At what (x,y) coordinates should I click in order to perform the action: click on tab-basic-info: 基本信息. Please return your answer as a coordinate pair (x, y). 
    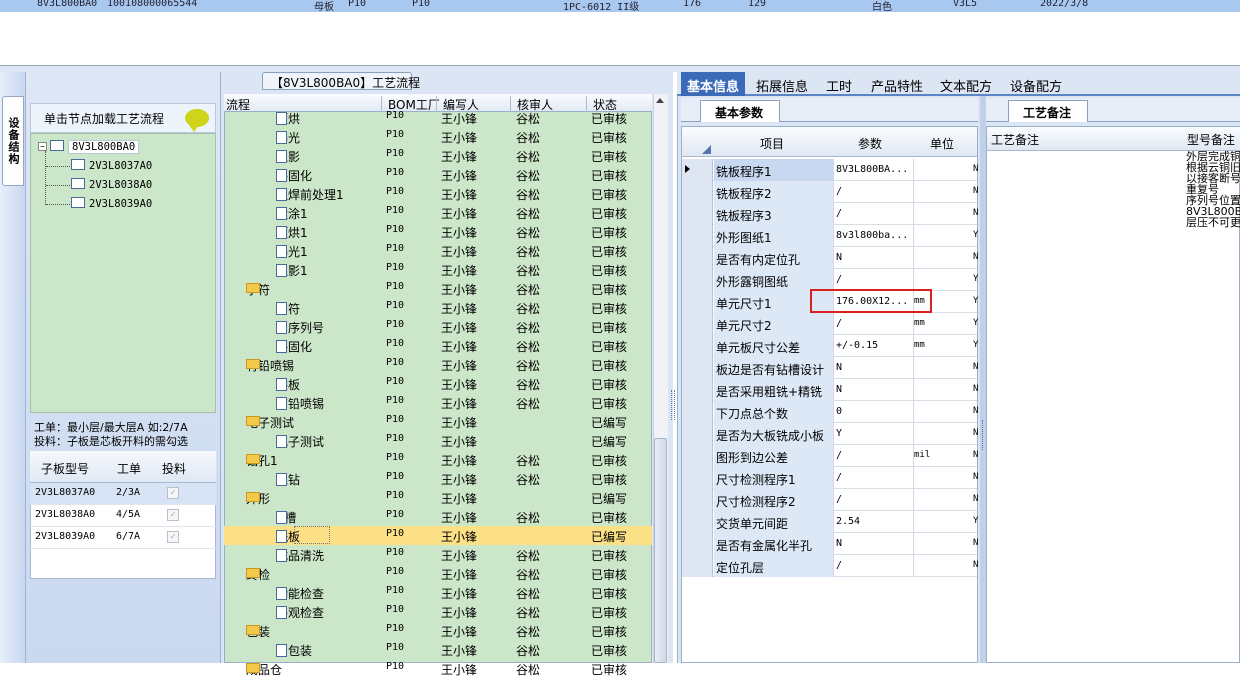
    Looking at the image, I should click on (713, 84).